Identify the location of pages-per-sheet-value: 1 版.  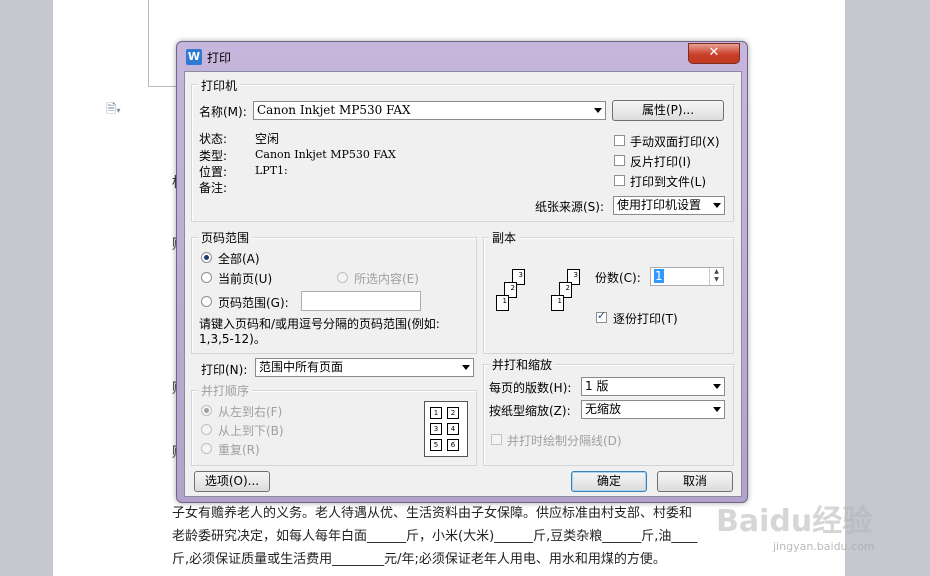
(597, 386).